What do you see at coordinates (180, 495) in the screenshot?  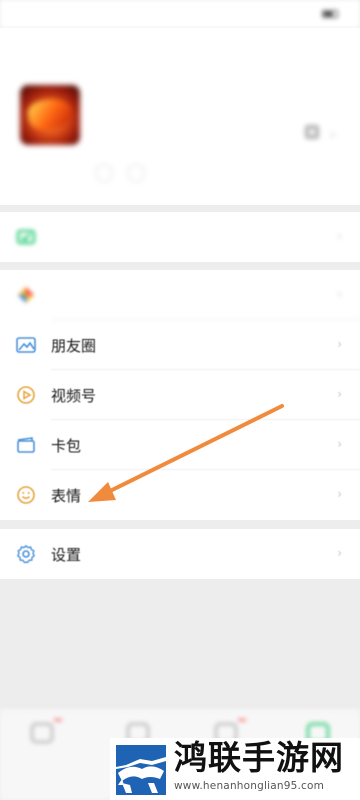 I see `menu-item-stickers: 表情 ›` at bounding box center [180, 495].